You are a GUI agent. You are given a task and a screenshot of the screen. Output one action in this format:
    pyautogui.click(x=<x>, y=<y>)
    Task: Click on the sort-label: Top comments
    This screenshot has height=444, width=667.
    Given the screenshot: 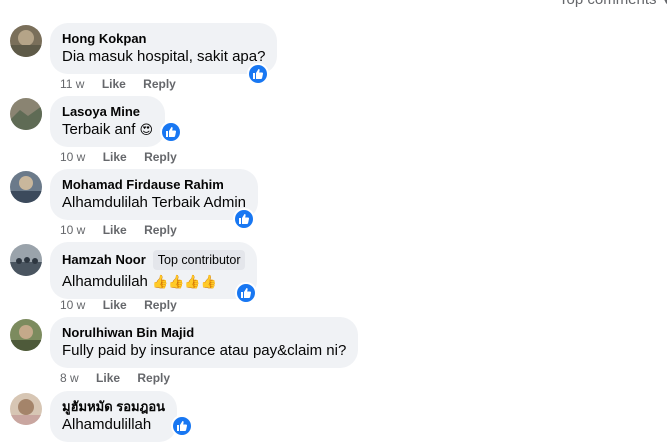 What is the action you would take?
    pyautogui.click(x=608, y=4)
    